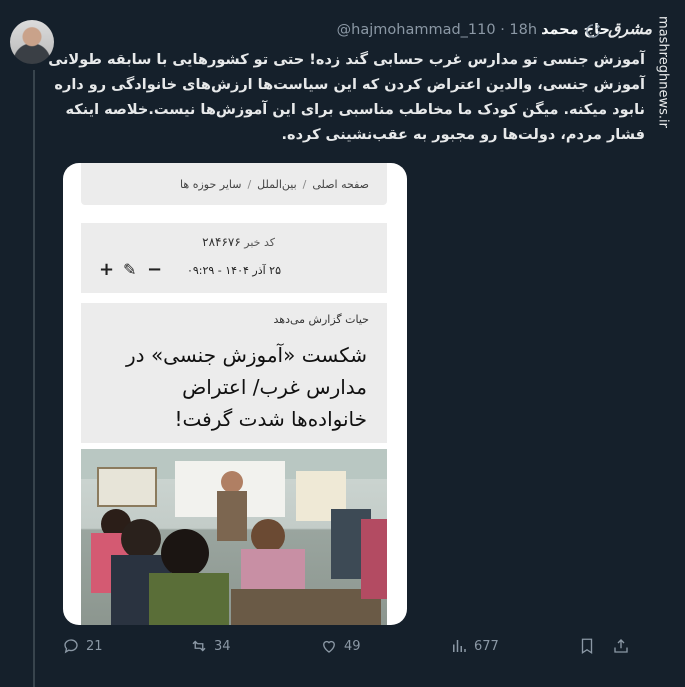 The image size is (685, 687). I want to click on tweet-header: حاج محمد @hajmohammad_110 · 18h, so click(473, 30).